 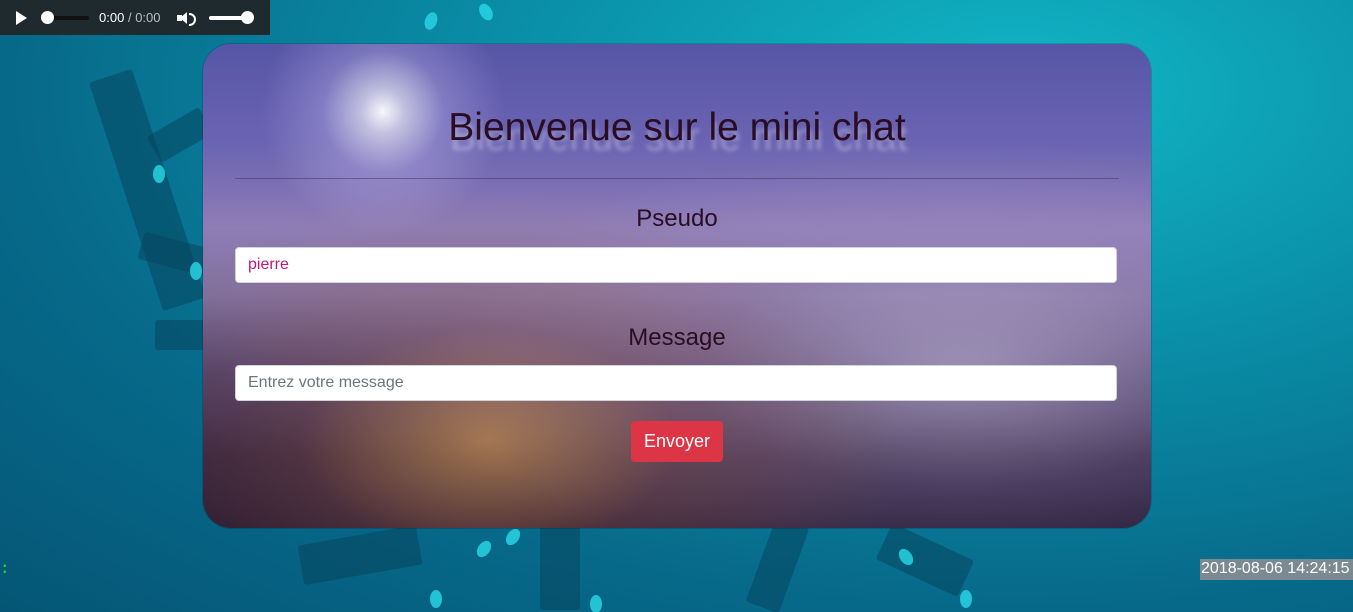 I want to click on message-label: Message, so click(x=677, y=337).